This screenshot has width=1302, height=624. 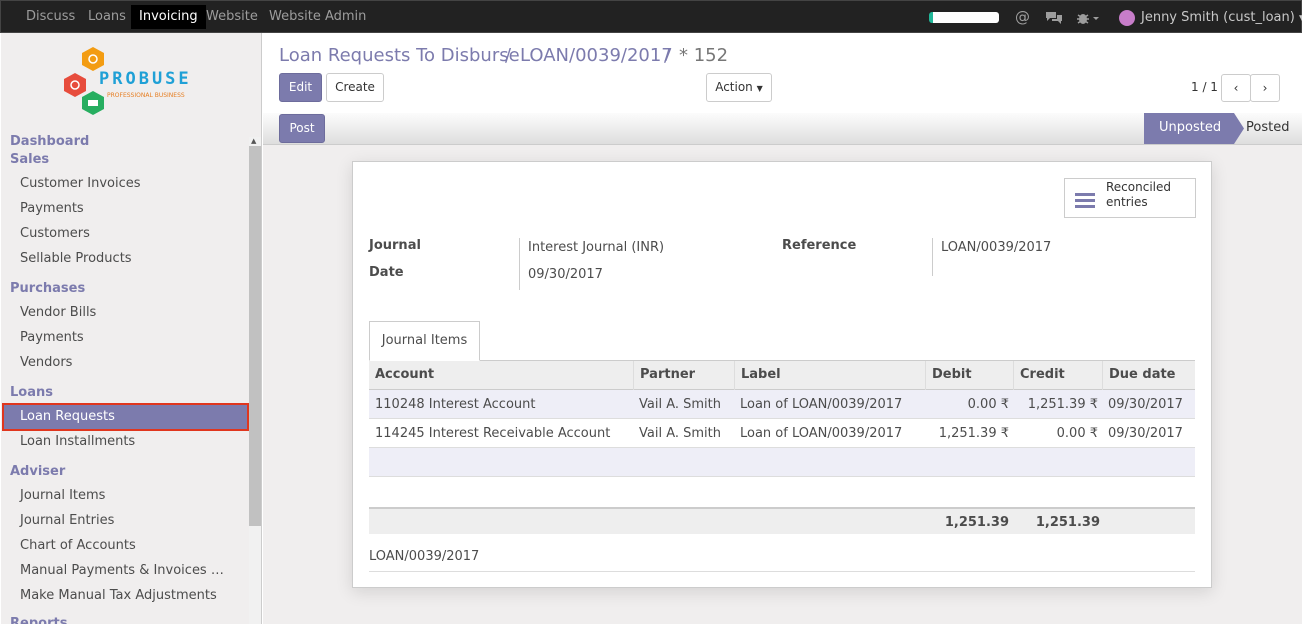 I want to click on total-credit: 1,251.39, so click(x=1067, y=522).